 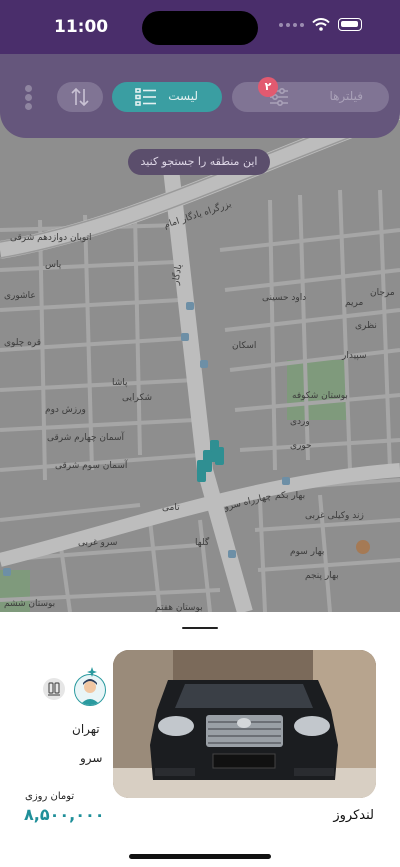 What do you see at coordinates (179, 607) in the screenshot?
I see `street-label: بوستان هفتم` at bounding box center [179, 607].